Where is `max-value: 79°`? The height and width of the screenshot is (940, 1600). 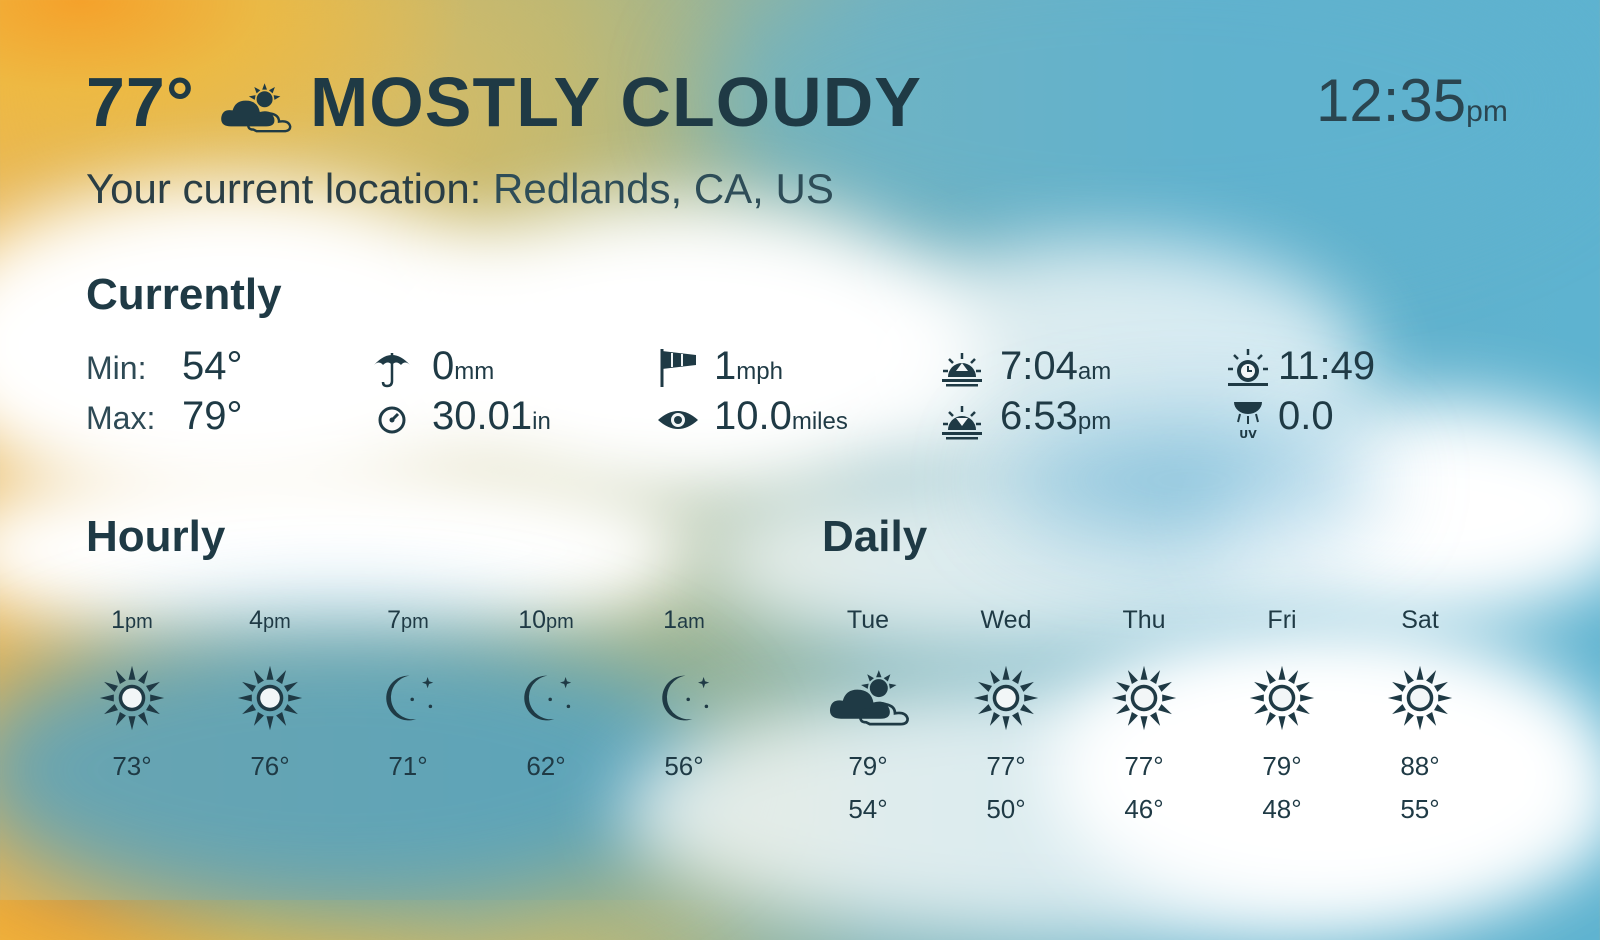
max-value: 79° is located at coordinates (212, 416).